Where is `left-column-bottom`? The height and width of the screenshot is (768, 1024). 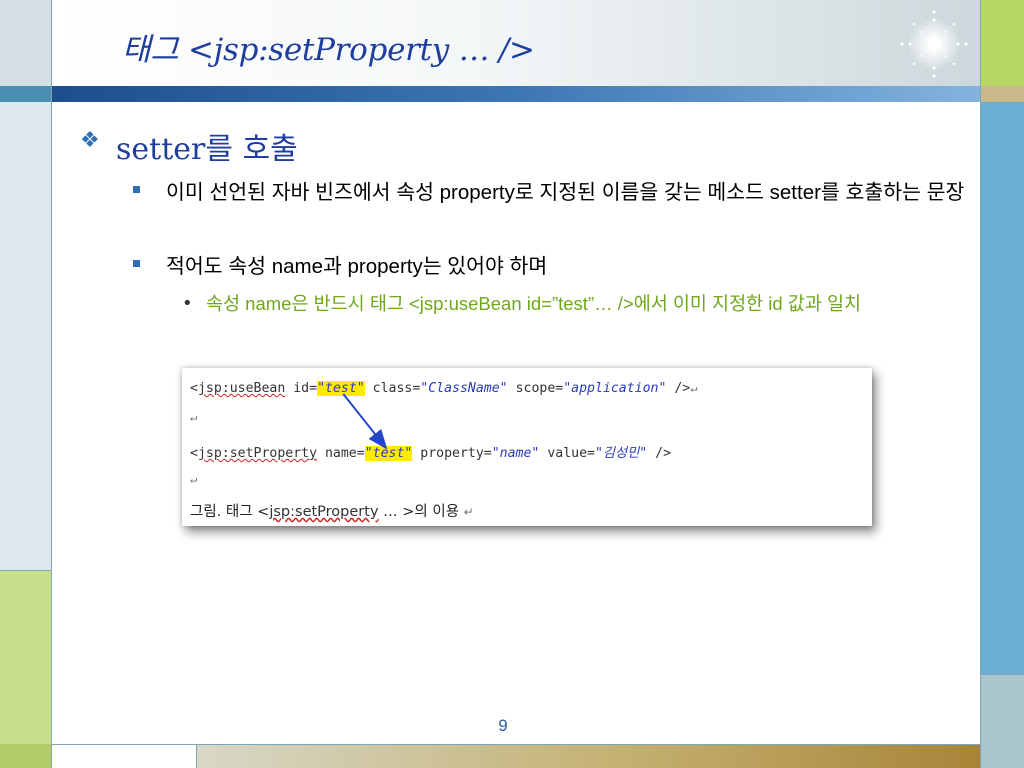
left-column-bottom is located at coordinates (25, 756).